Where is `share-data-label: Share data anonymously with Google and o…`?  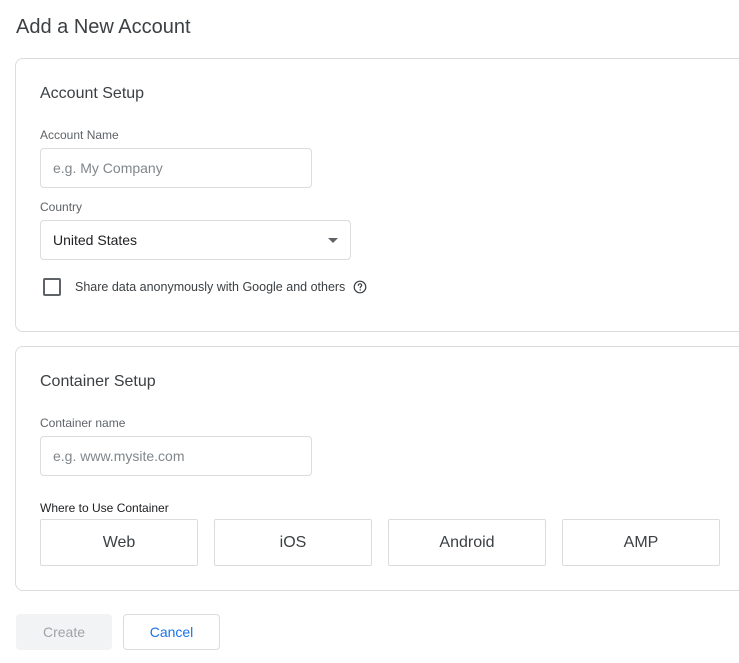 share-data-label: Share data anonymously with Google and o… is located at coordinates (210, 287).